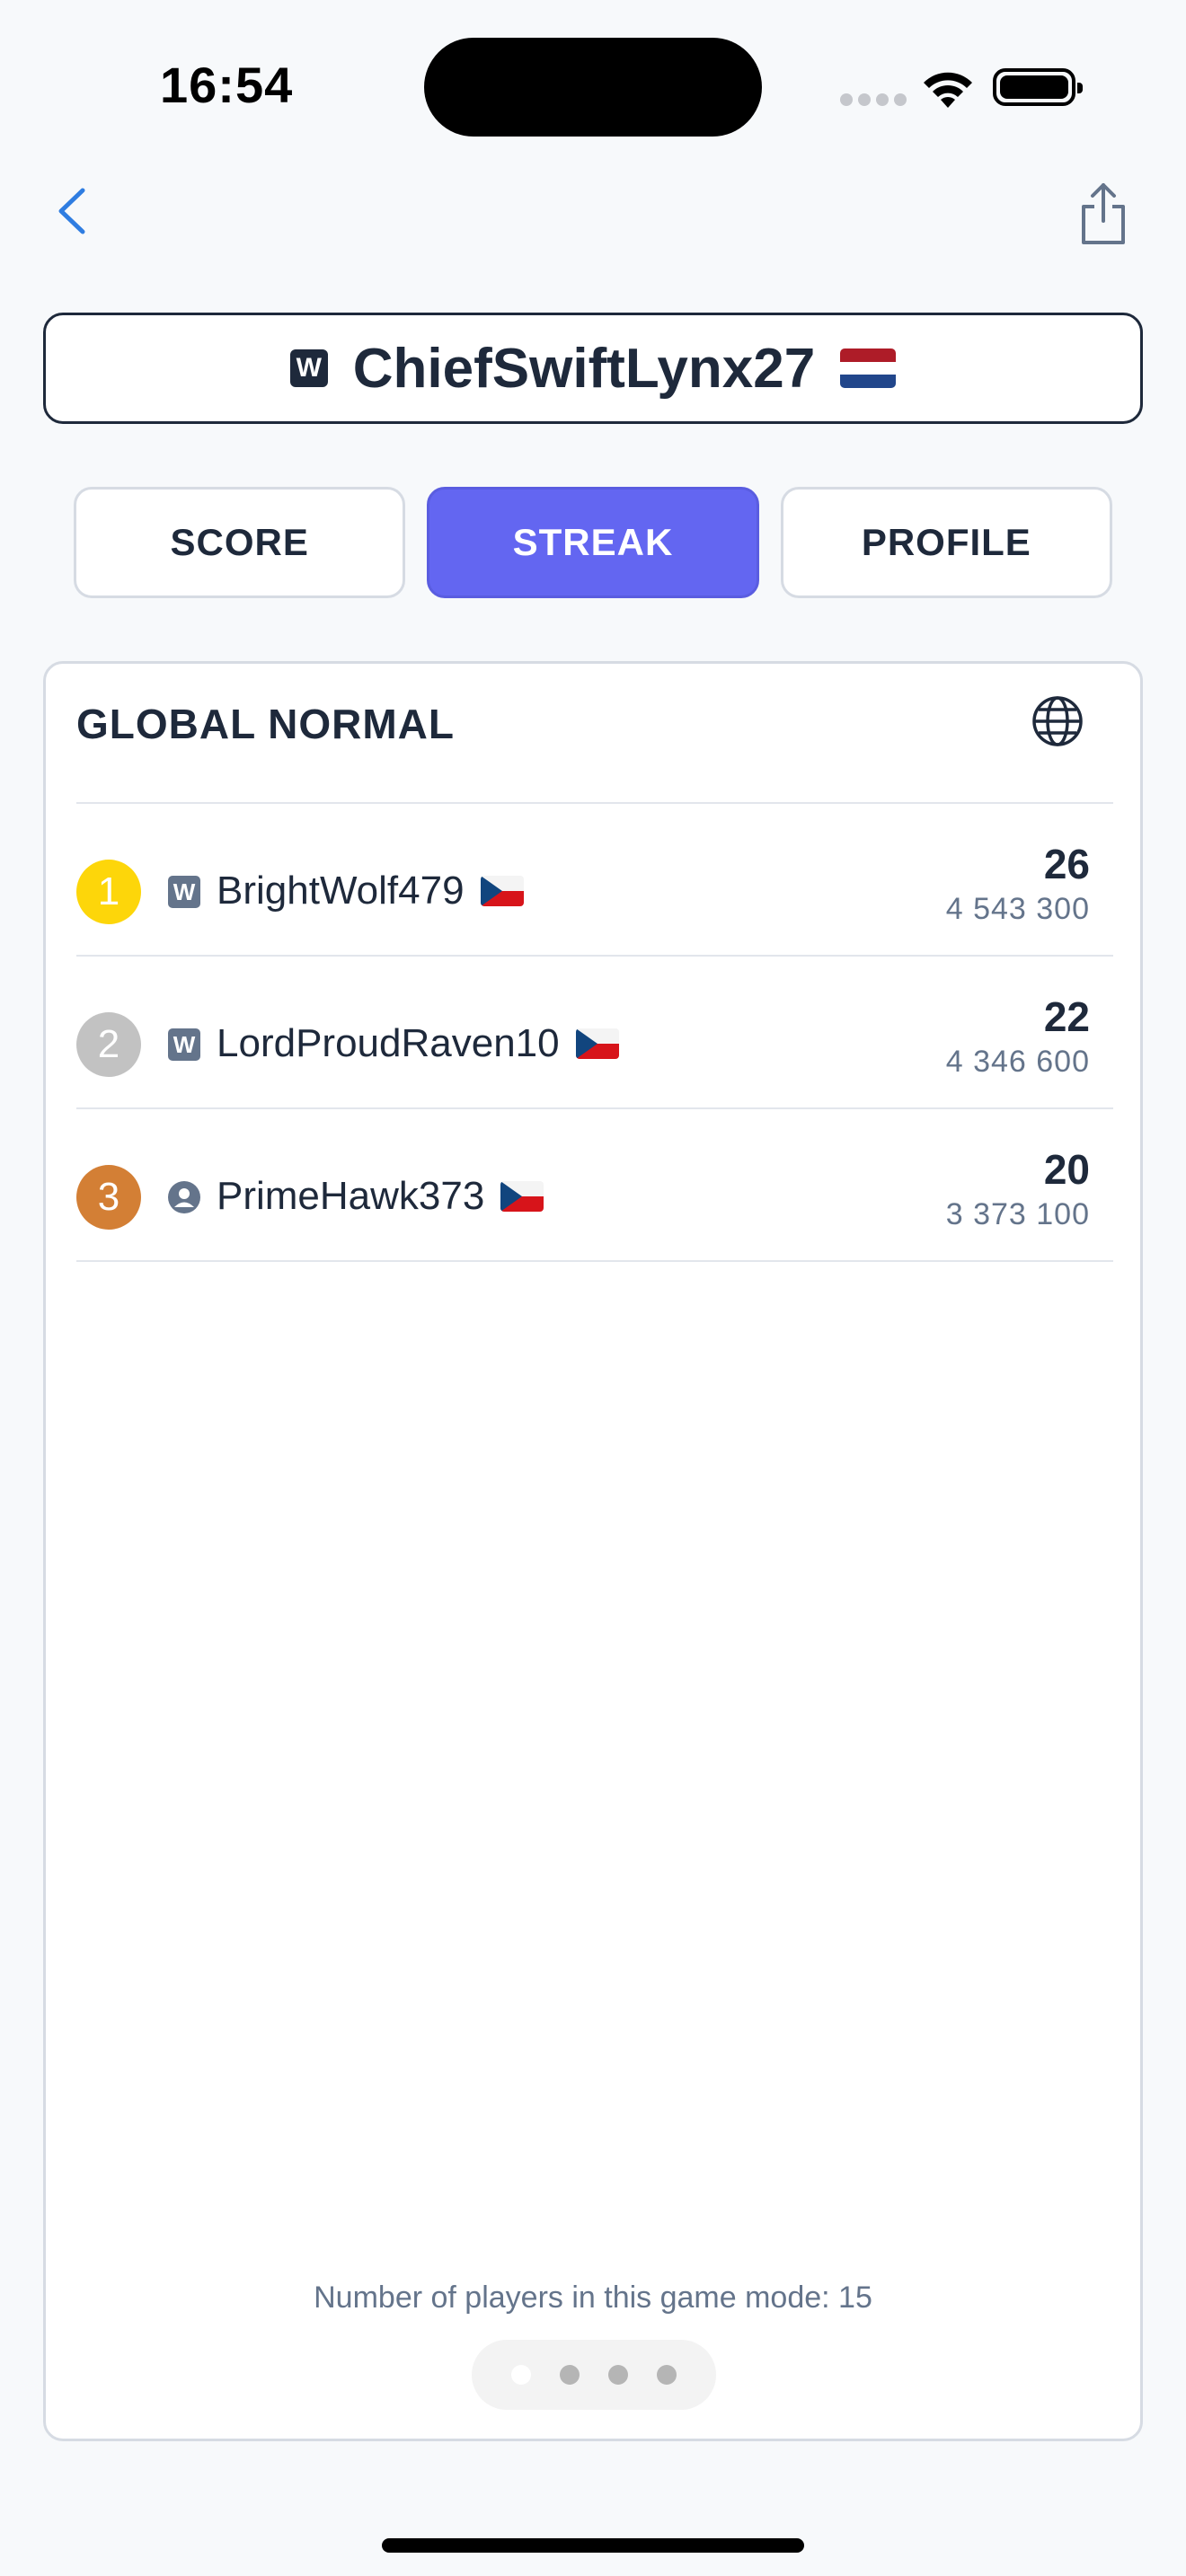 This screenshot has height=2576, width=1186. What do you see at coordinates (108, 1197) in the screenshot?
I see `rank-badge: 3` at bounding box center [108, 1197].